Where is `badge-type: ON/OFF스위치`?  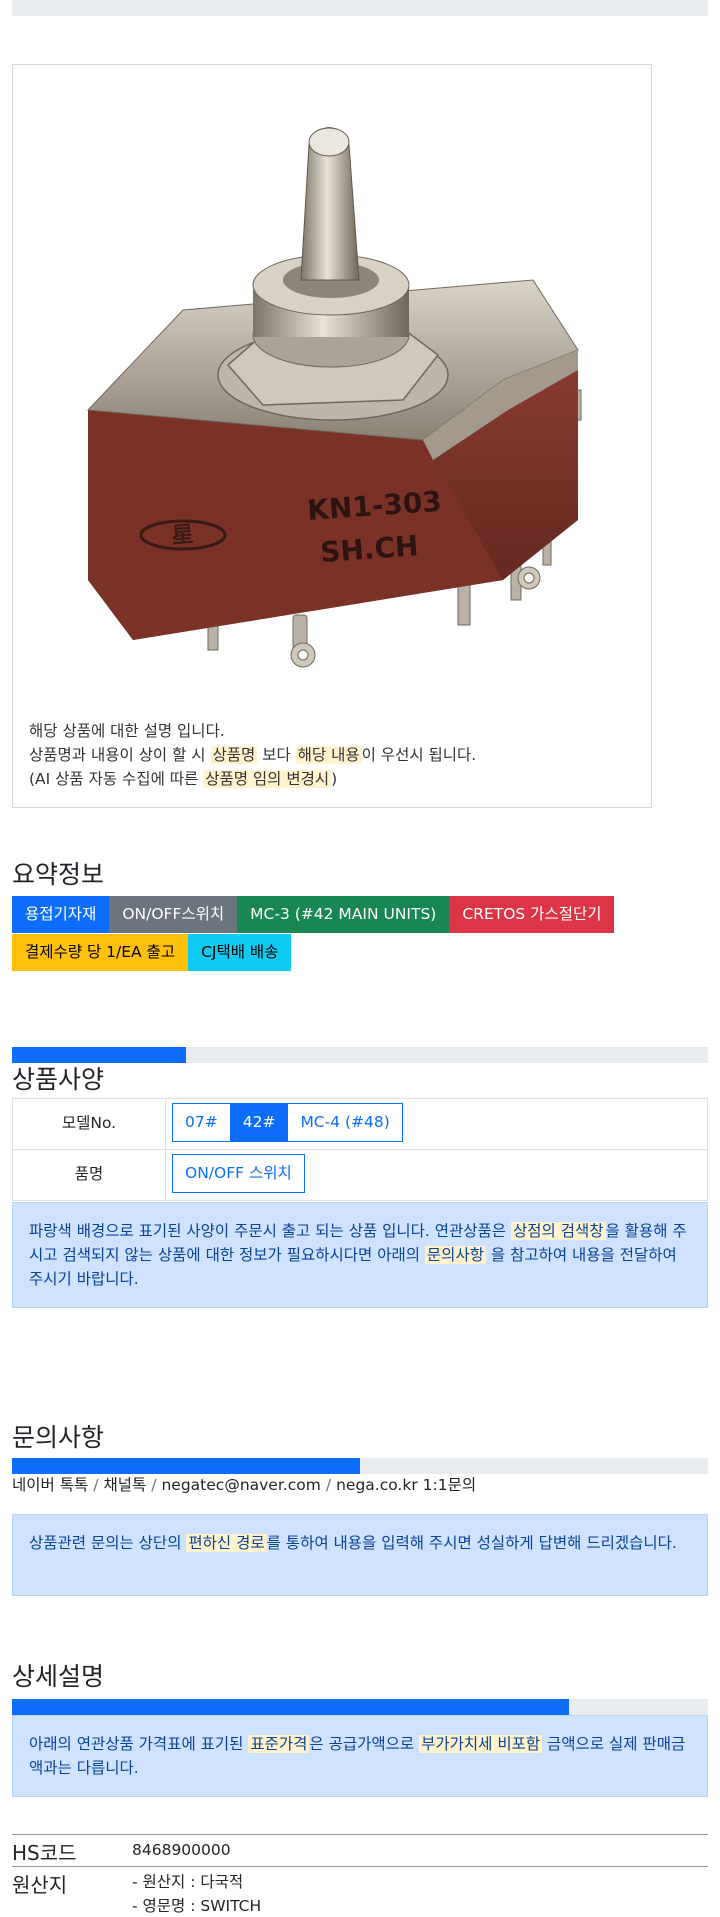
badge-type: ON/OFF스위치 is located at coordinates (173, 914).